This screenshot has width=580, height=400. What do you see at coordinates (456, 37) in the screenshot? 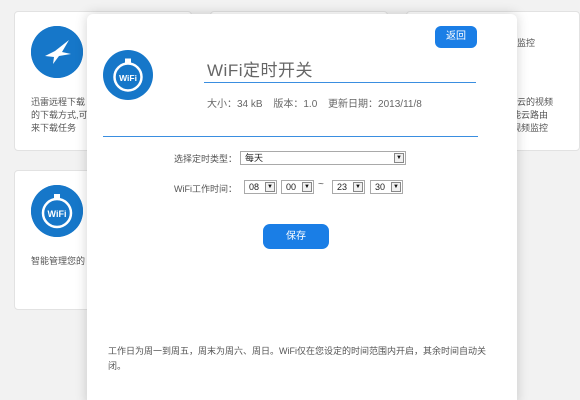
I see `back-button: 返回` at bounding box center [456, 37].